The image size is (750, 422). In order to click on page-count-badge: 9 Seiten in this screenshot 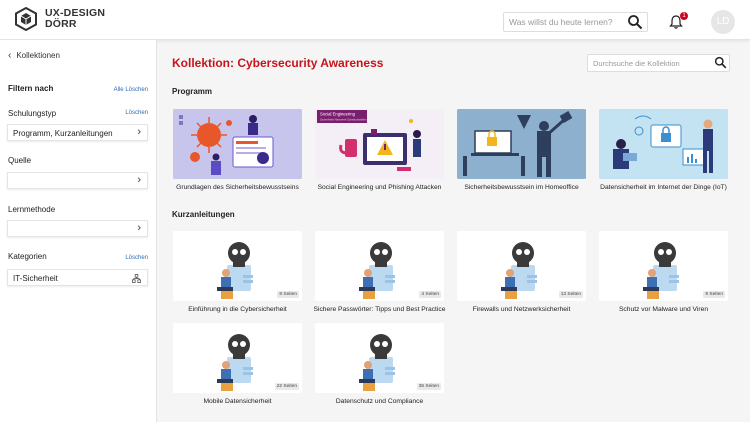, I will do `click(714, 294)`.